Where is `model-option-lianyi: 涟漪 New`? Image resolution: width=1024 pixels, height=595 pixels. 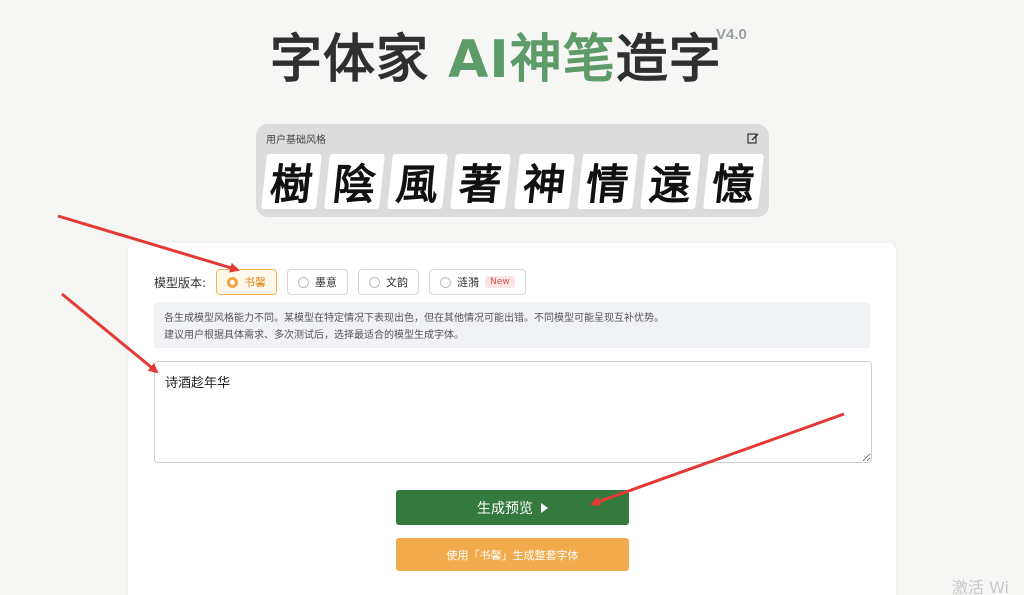
model-option-lianyi: 涟漪 New is located at coordinates (477, 282).